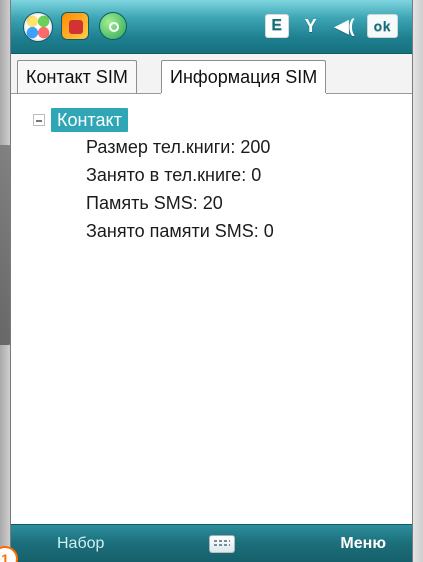 The width and height of the screenshot is (423, 562). What do you see at coordinates (5, 556) in the screenshot?
I see `corner-badge-text: 1` at bounding box center [5, 556].